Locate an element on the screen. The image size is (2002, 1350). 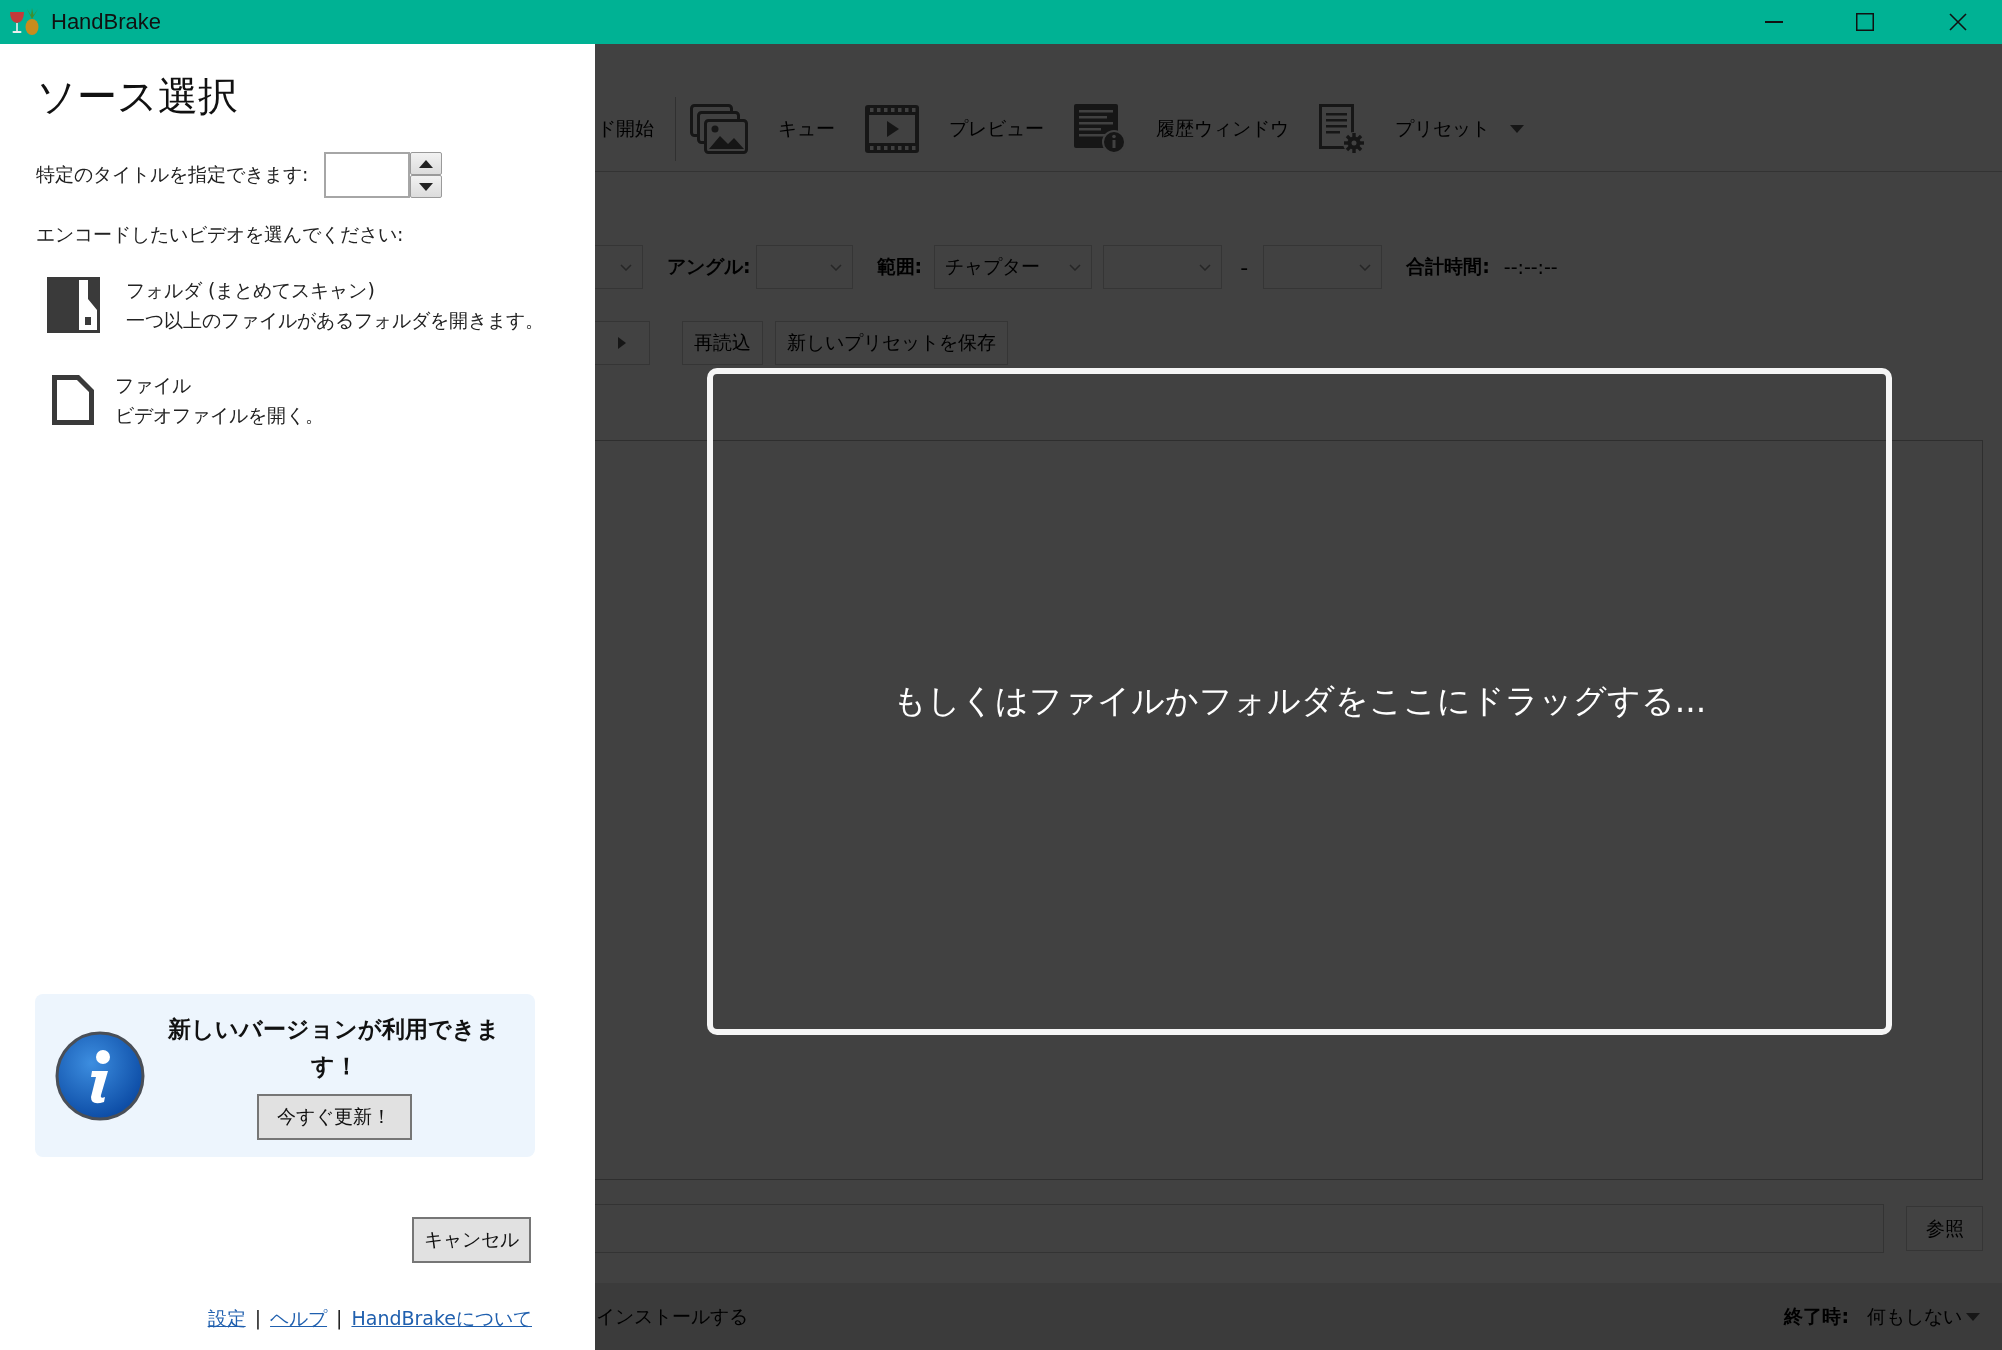
cancel-button: キャンセル is located at coordinates (471, 1240).